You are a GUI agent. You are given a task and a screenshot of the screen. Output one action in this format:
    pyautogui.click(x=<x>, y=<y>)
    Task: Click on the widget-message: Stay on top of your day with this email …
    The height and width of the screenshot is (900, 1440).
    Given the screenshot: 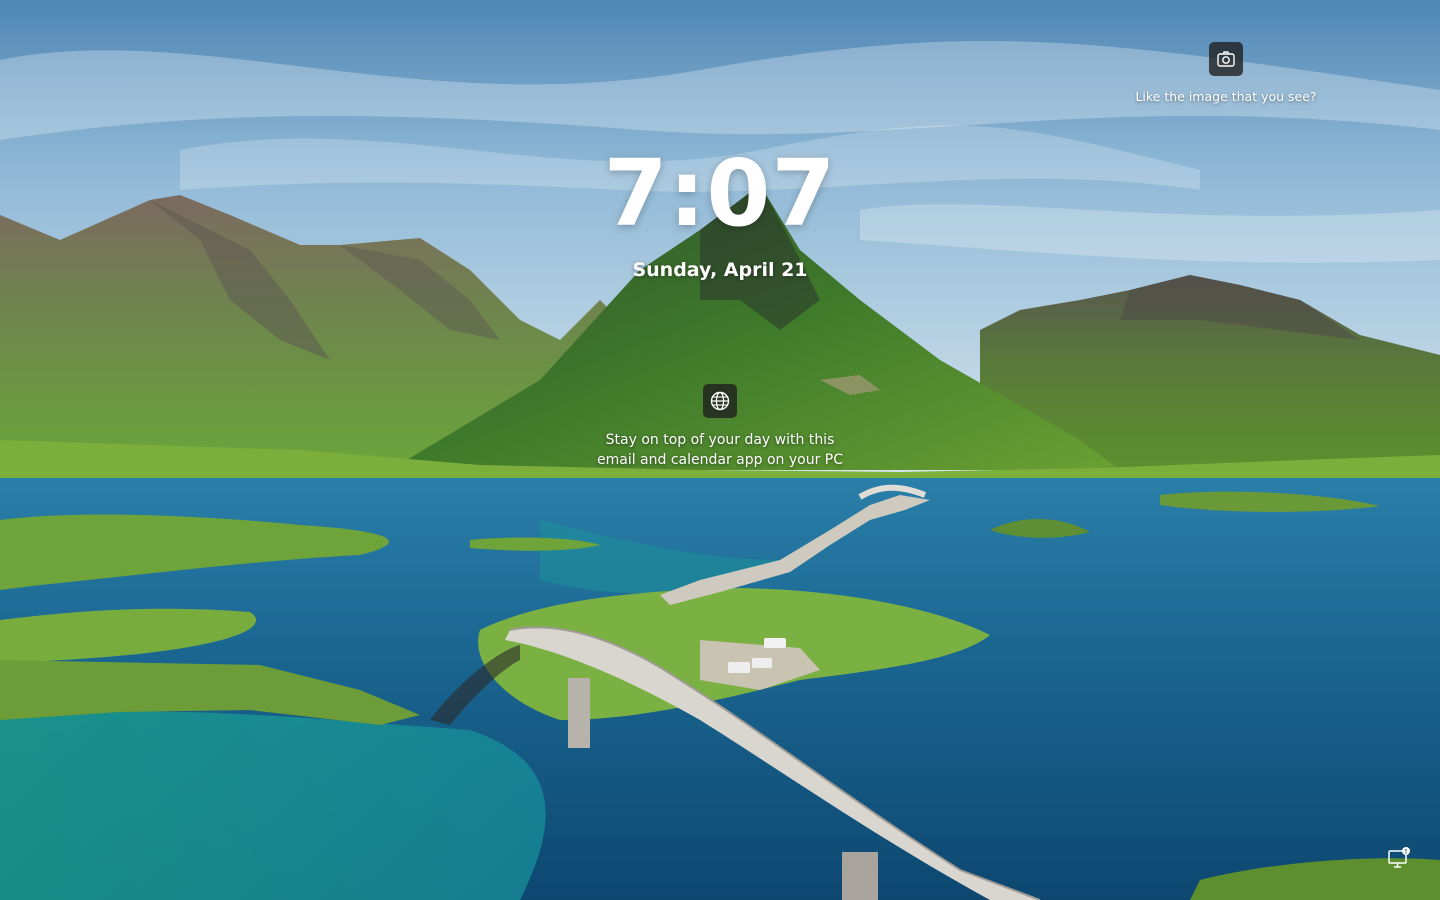 What is the action you would take?
    pyautogui.click(x=720, y=450)
    